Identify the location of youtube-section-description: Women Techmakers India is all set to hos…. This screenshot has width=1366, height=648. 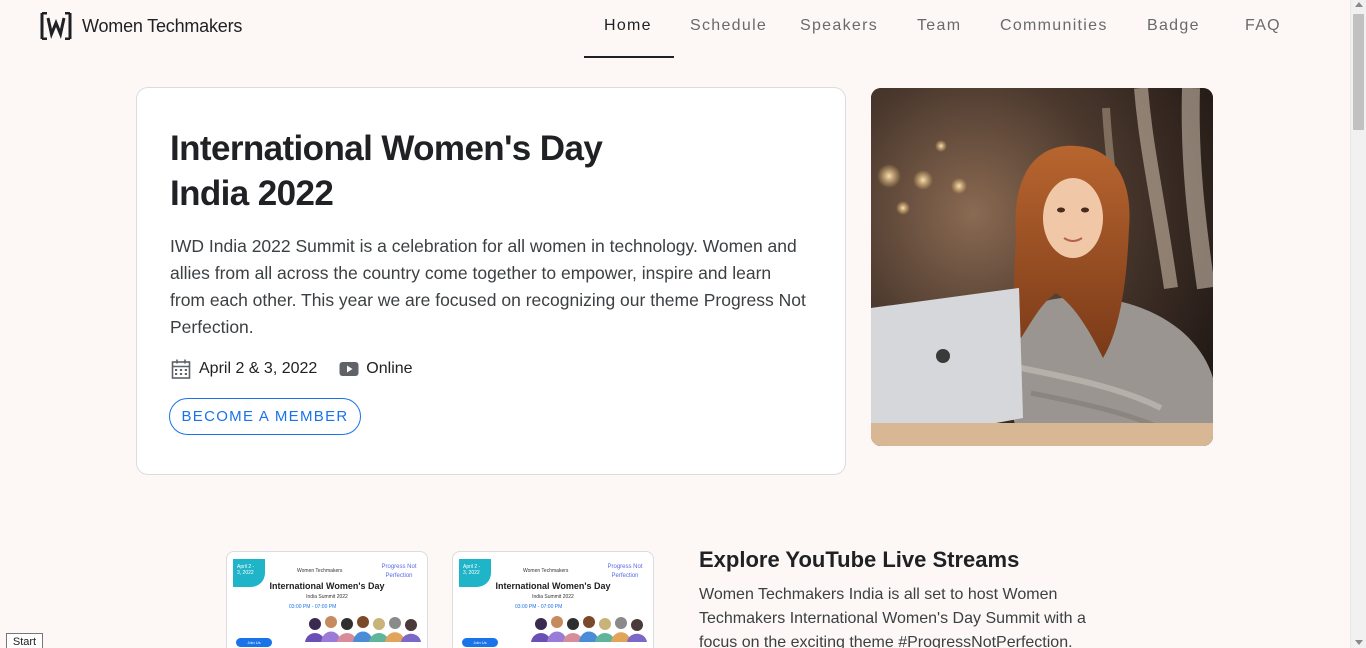
(892, 617).